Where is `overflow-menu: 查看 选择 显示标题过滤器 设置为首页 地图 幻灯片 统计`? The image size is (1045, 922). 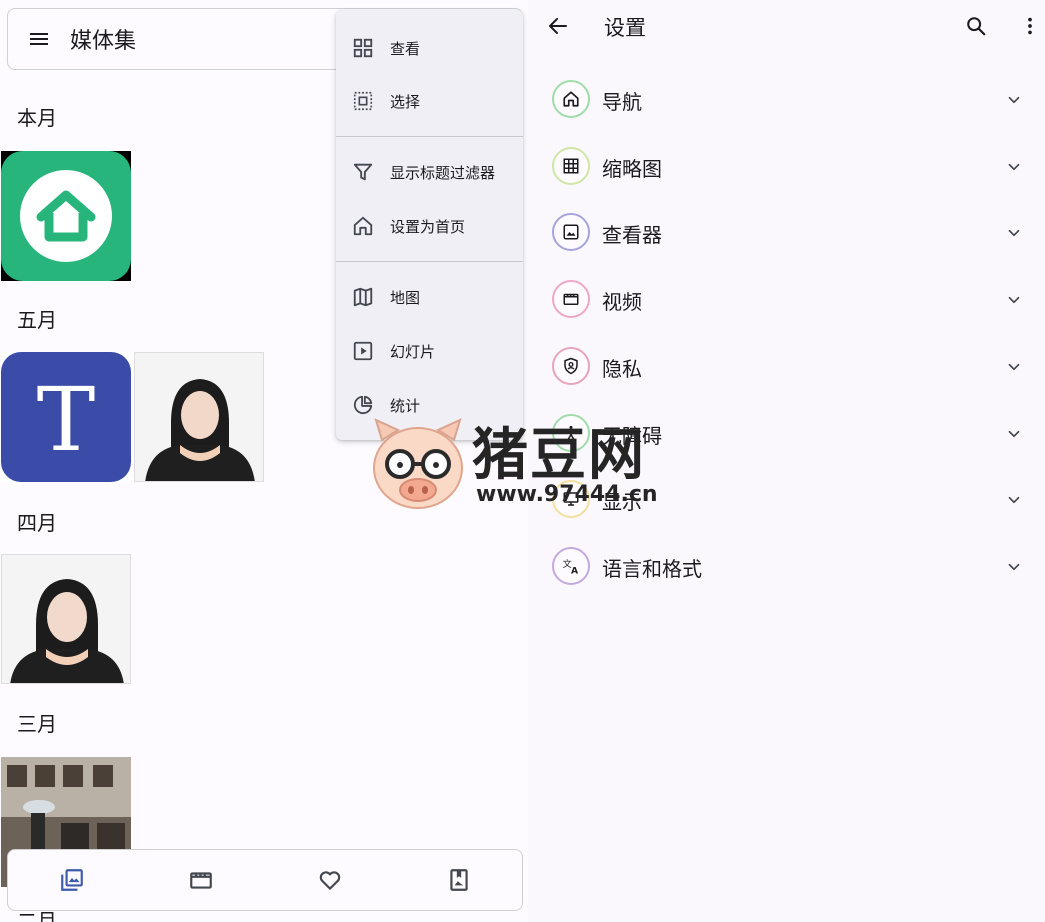 overflow-menu: 查看 选择 显示标题过滤器 设置为首页 地图 幻灯片 统计 is located at coordinates (429, 225).